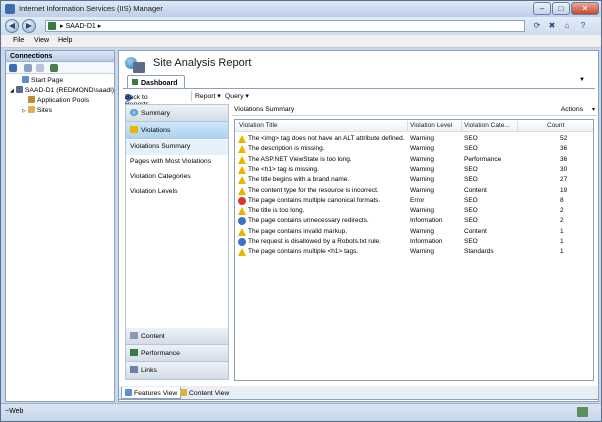 This screenshot has width=602, height=422. Describe the element at coordinates (54, 68) in the screenshot. I see `delete-connection-icon` at that location.